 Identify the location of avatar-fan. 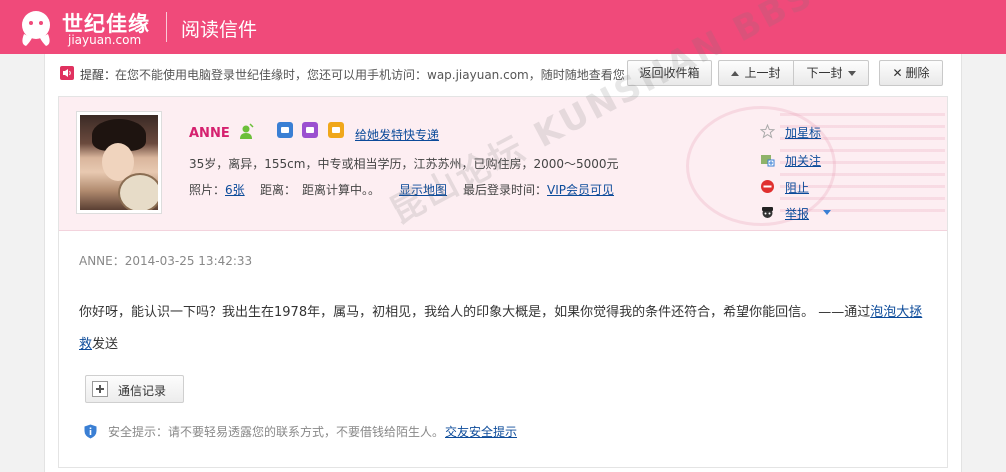
(138, 191).